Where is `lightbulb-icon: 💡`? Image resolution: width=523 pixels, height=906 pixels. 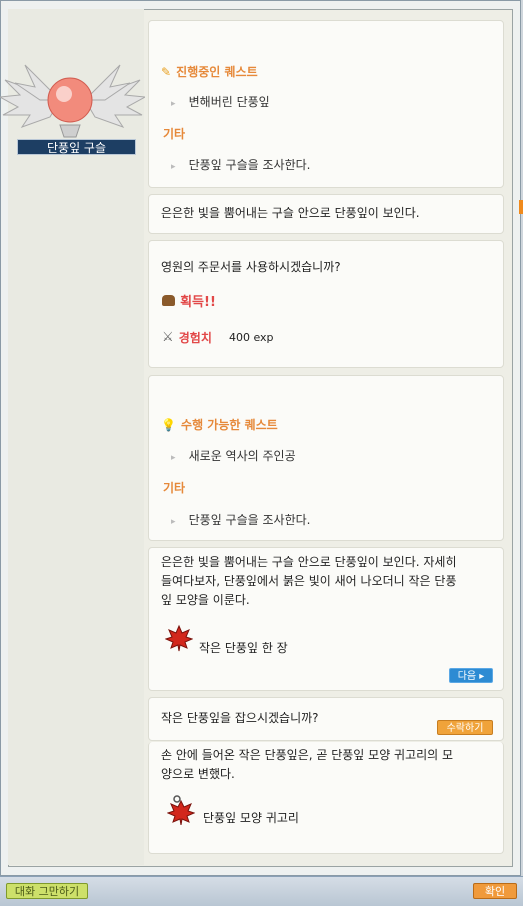 lightbulb-icon: 💡 is located at coordinates (168, 425).